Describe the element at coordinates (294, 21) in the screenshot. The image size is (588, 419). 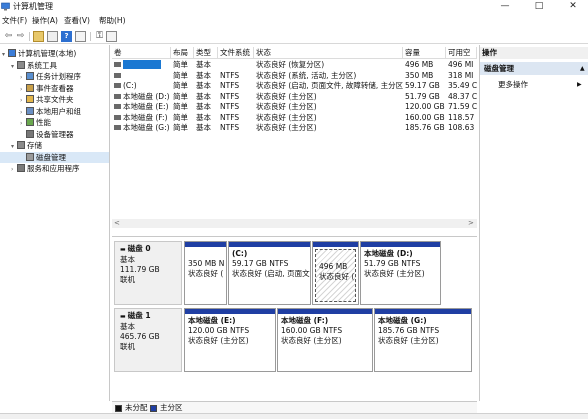
I see `menu-bar: 文件(F) 操作(A) 查看(V) 帮助(H)` at that location.